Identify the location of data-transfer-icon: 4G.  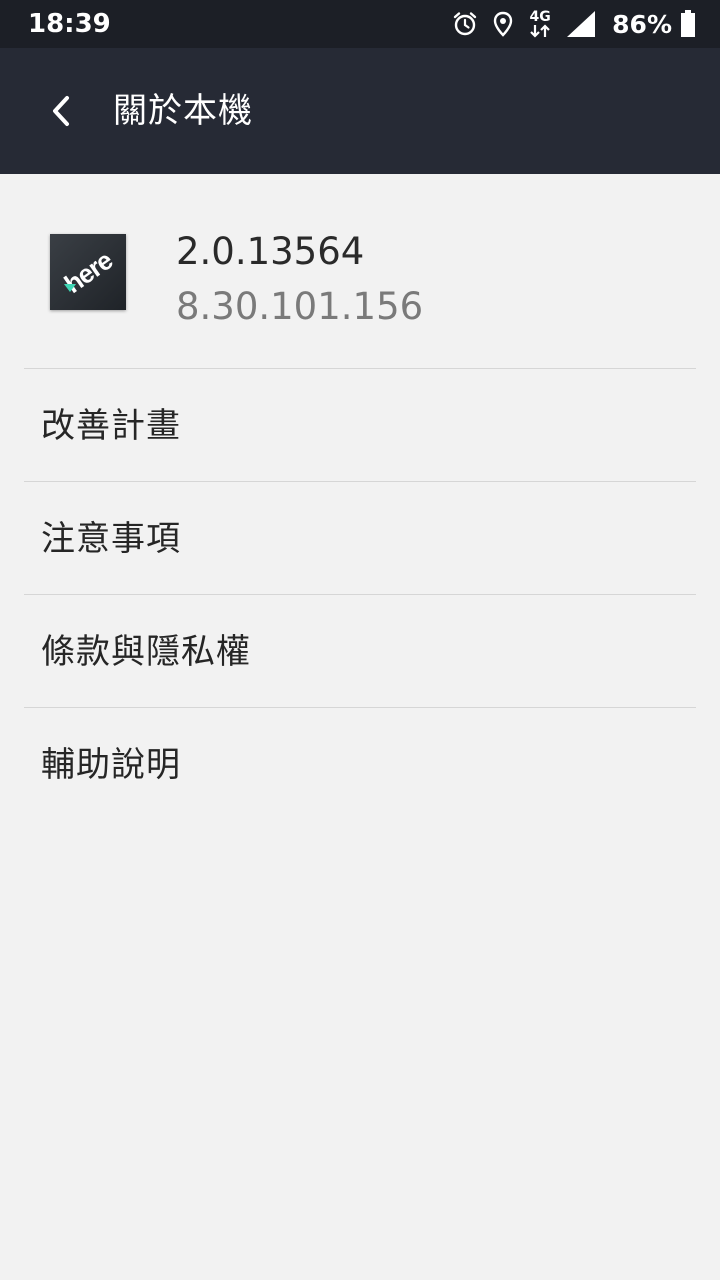
(540, 24).